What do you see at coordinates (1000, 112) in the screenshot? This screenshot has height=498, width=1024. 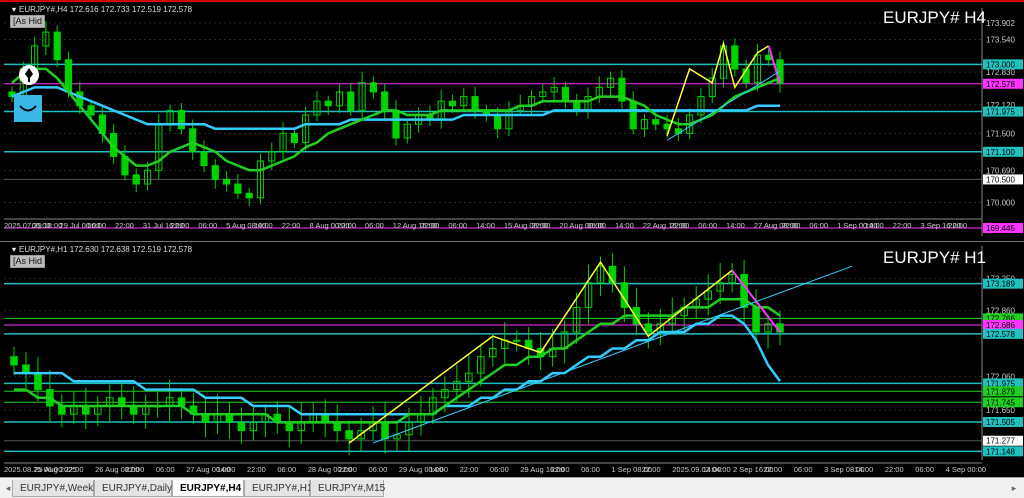 I see `price-label-text: 171.975` at bounding box center [1000, 112].